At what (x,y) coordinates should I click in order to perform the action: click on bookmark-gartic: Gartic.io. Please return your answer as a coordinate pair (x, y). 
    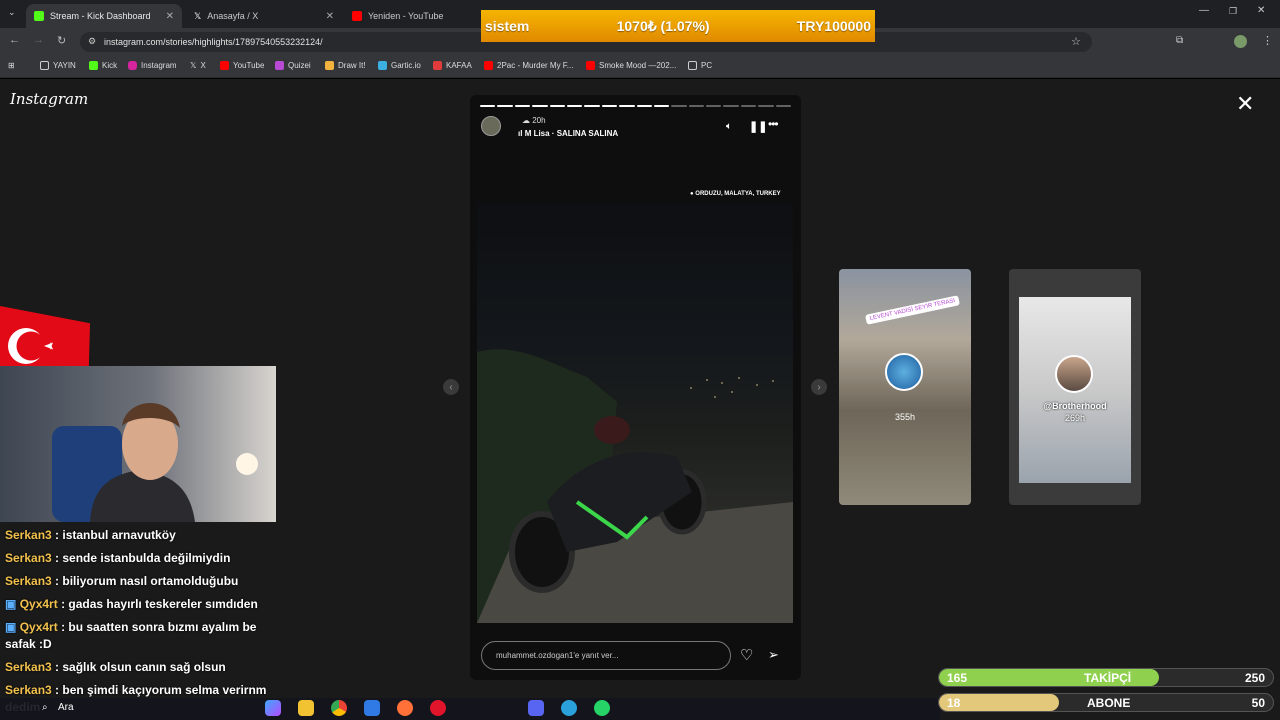
    Looking at the image, I should click on (399, 65).